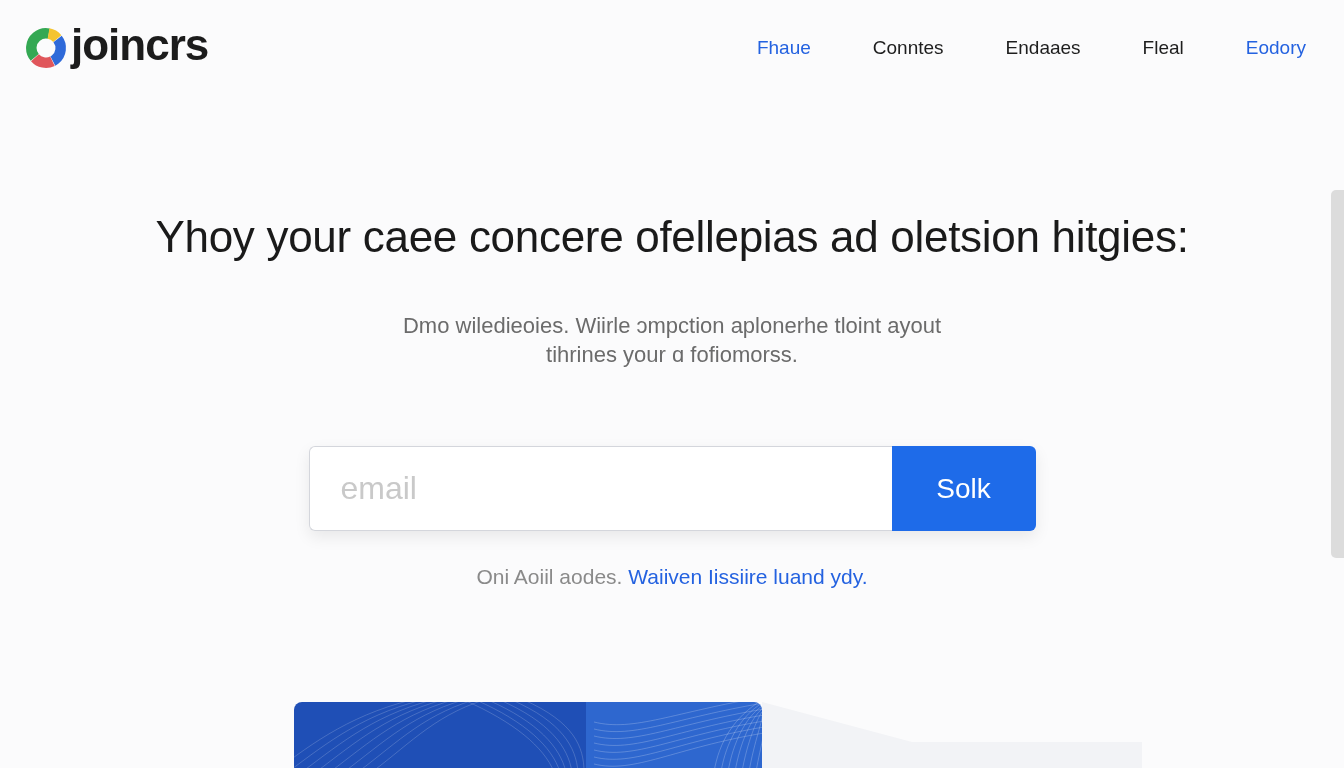 The height and width of the screenshot is (768, 1344). I want to click on logo-ring-icon, so click(46, 48).